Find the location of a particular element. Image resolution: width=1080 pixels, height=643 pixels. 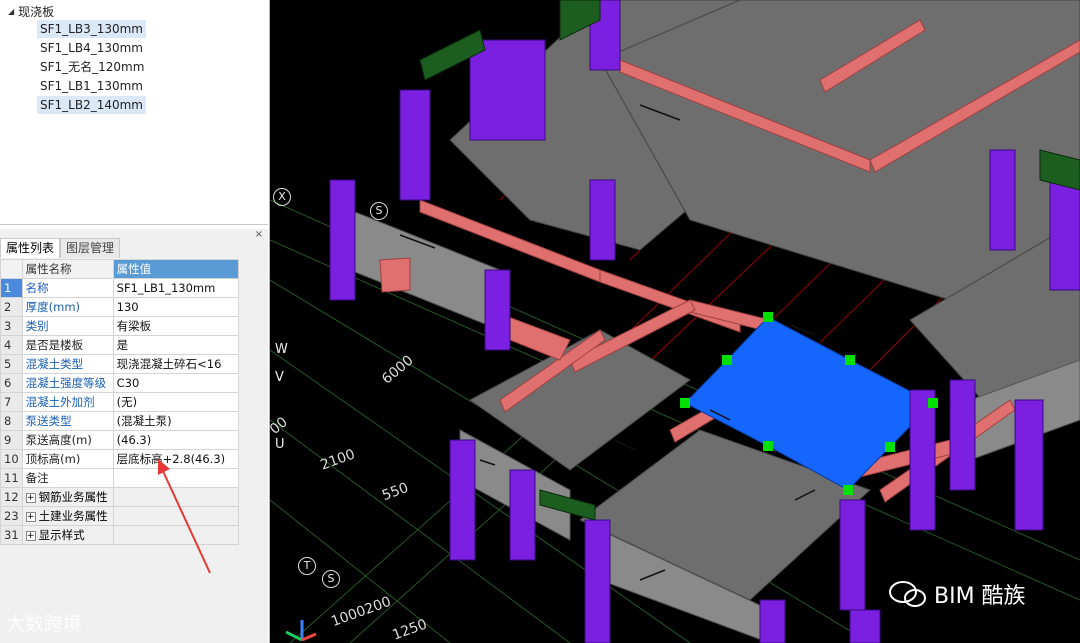

row-number: 2 is located at coordinates (11, 307).